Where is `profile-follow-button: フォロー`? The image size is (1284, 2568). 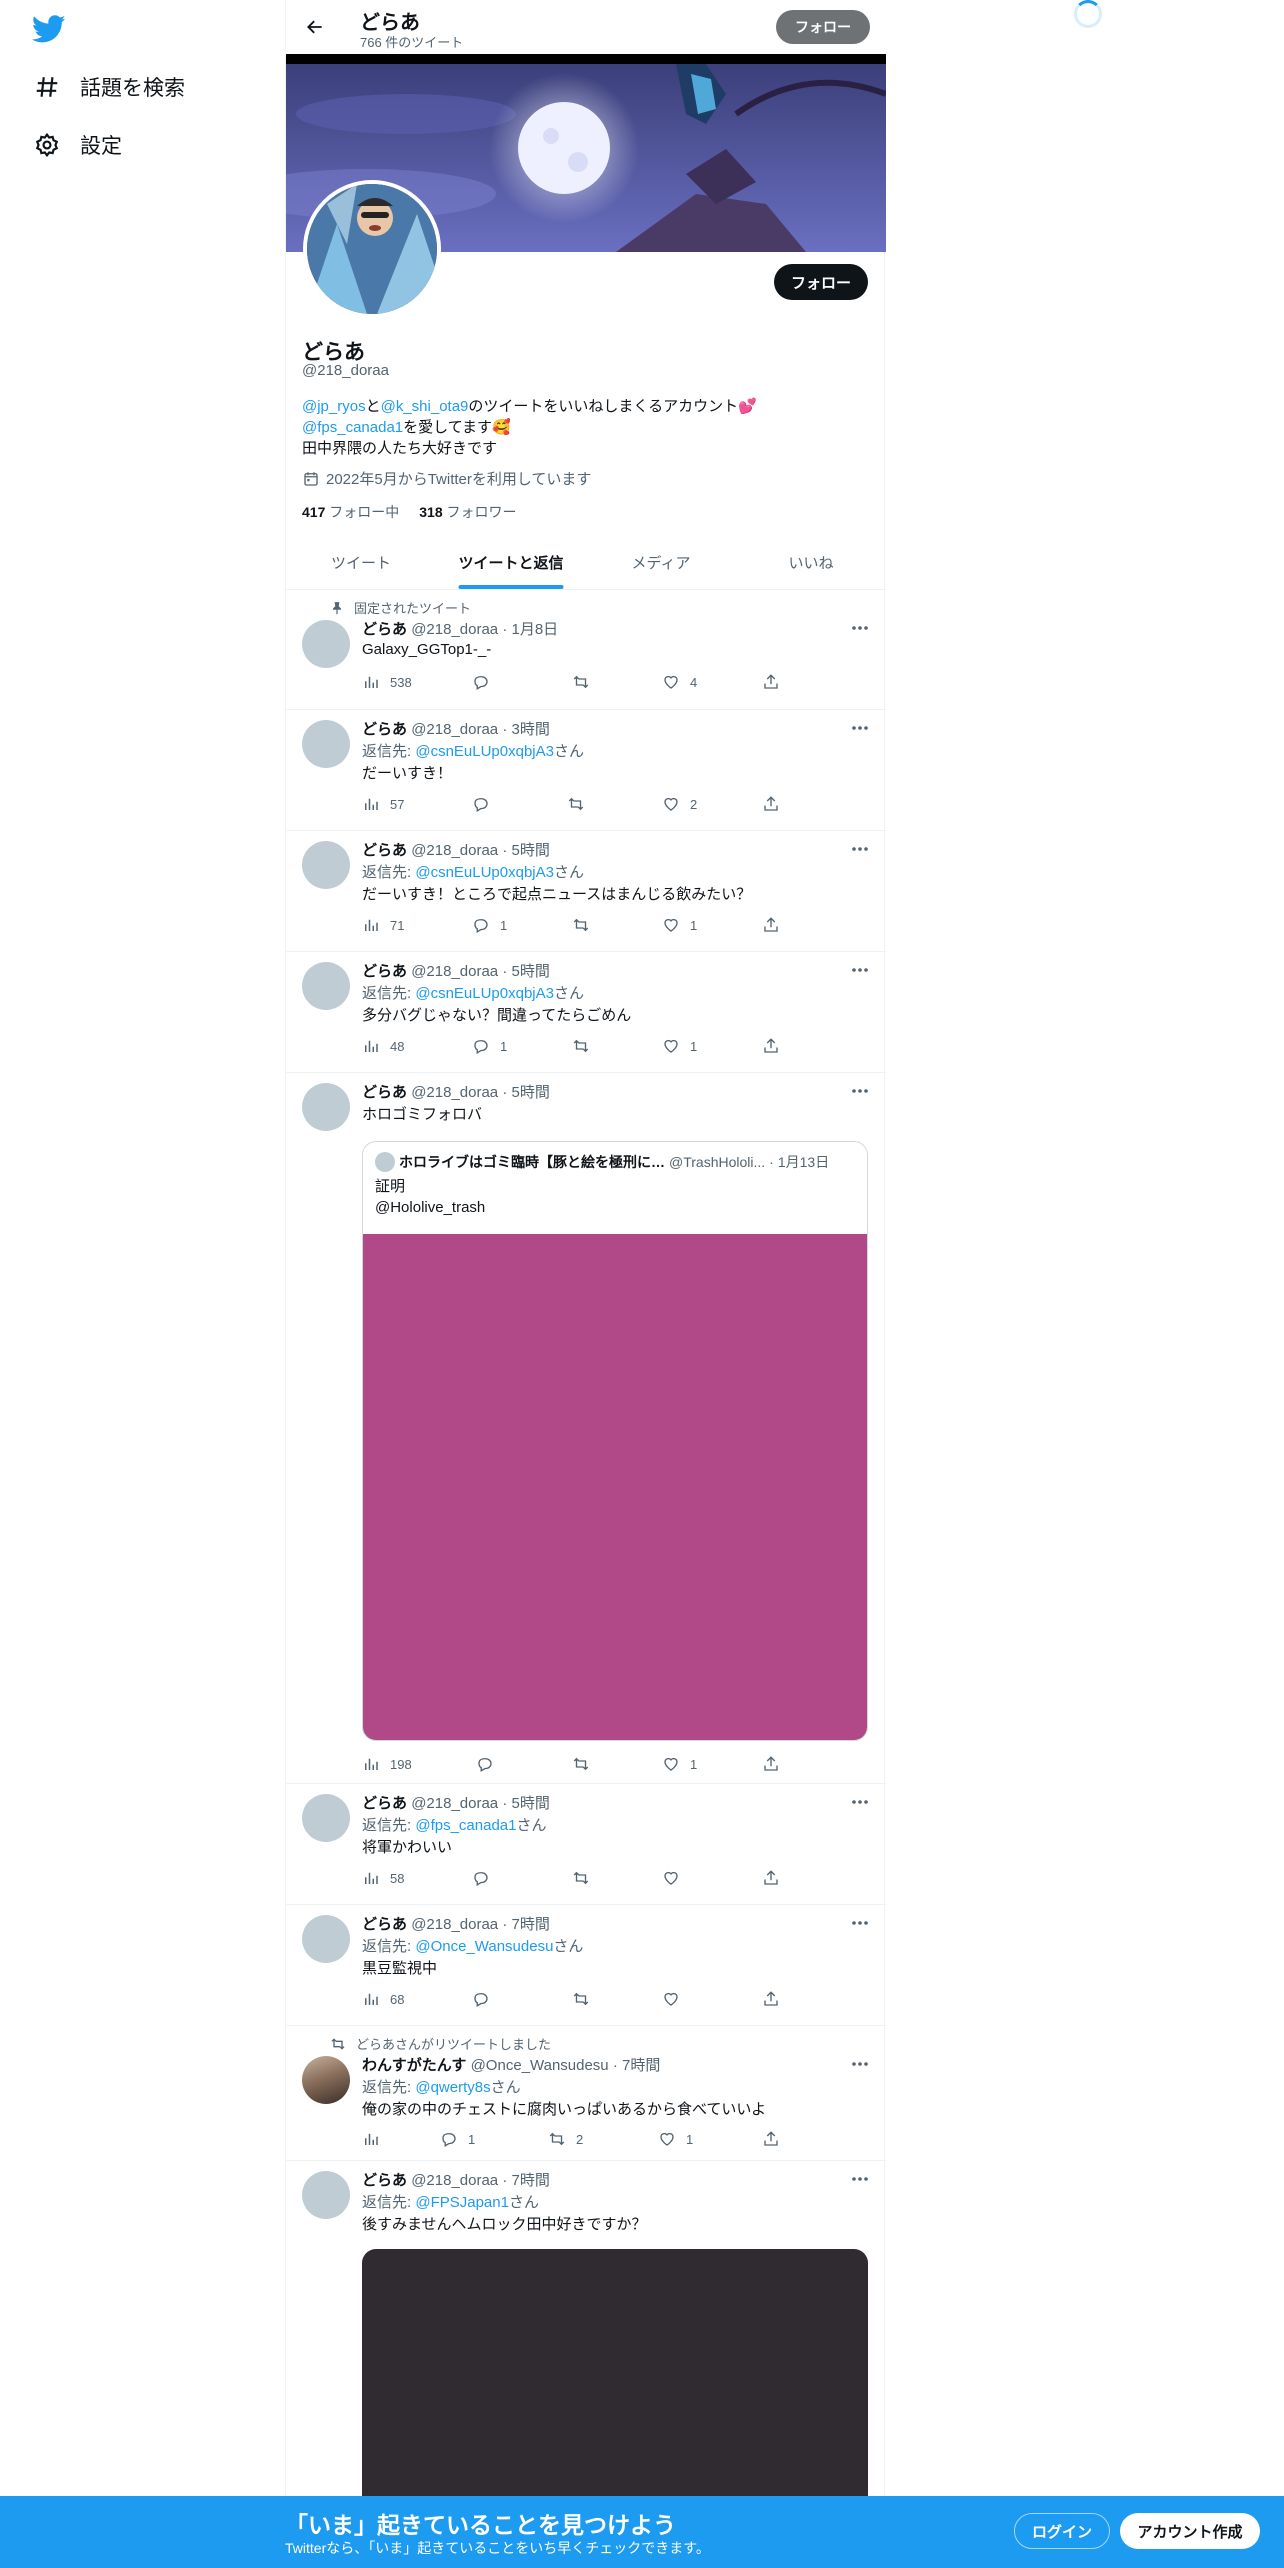
profile-follow-button: フォロー is located at coordinates (821, 282).